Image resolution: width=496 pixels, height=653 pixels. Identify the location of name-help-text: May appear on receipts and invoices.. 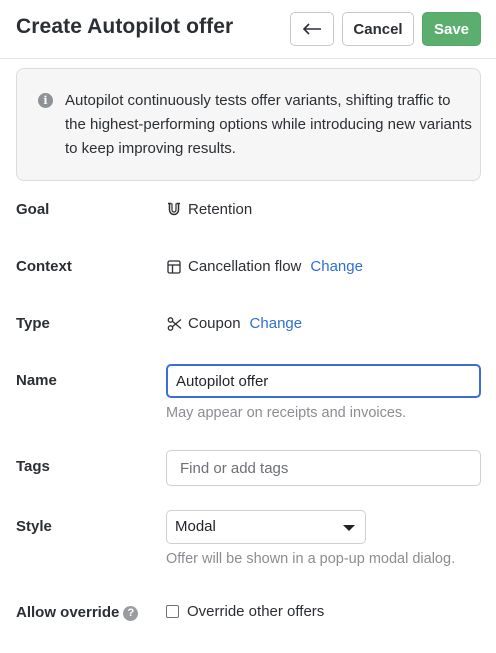
(286, 413).